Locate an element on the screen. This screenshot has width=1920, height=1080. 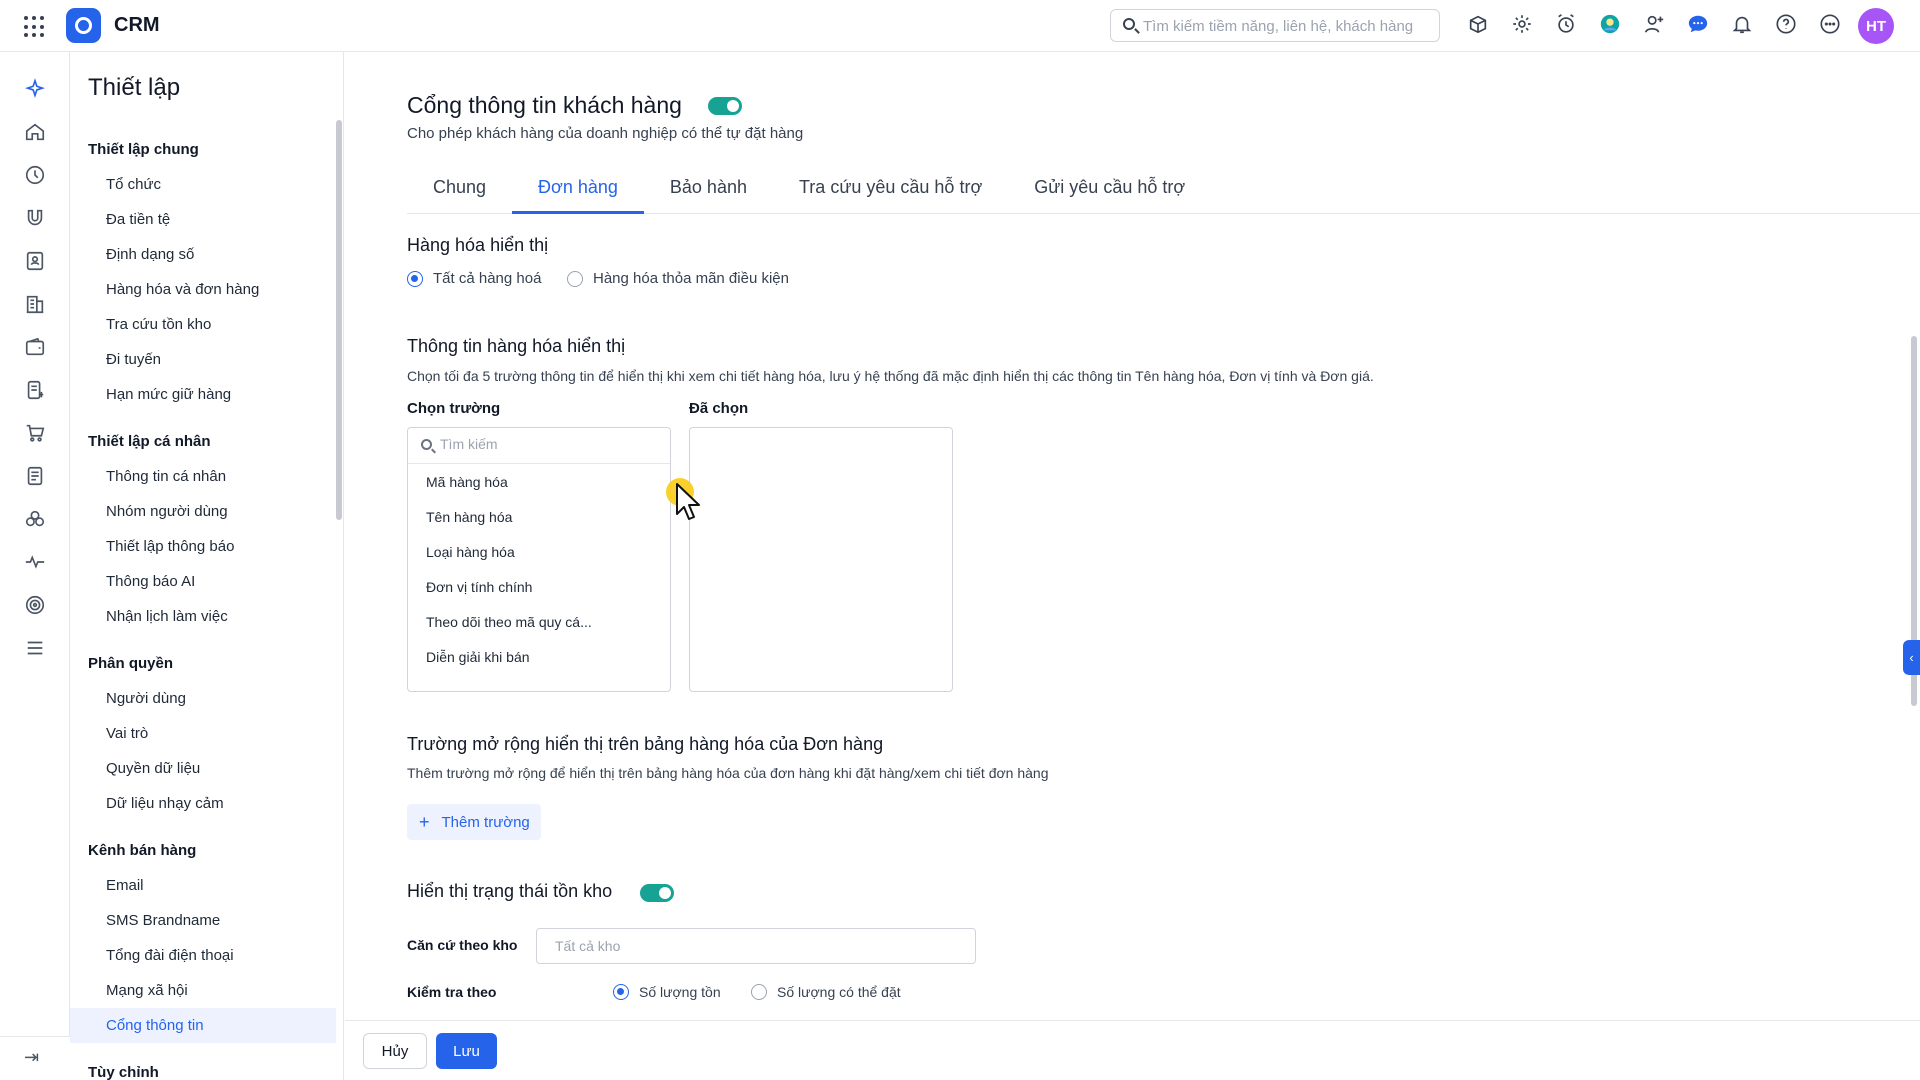
nav-item-call-center: Tổng đài điện thoại is located at coordinates (203, 955).